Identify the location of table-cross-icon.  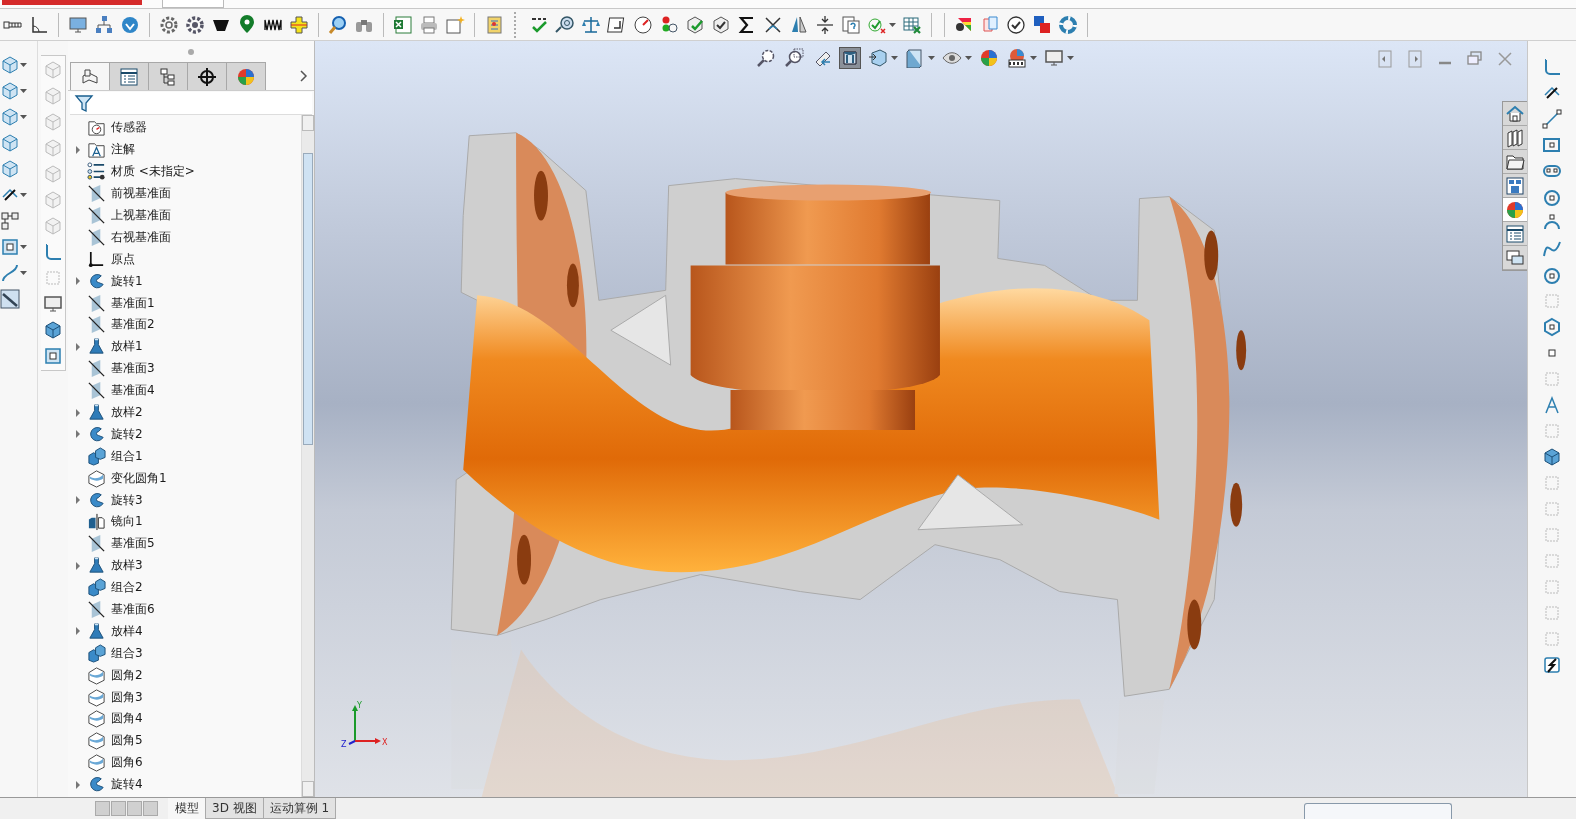
(912, 24).